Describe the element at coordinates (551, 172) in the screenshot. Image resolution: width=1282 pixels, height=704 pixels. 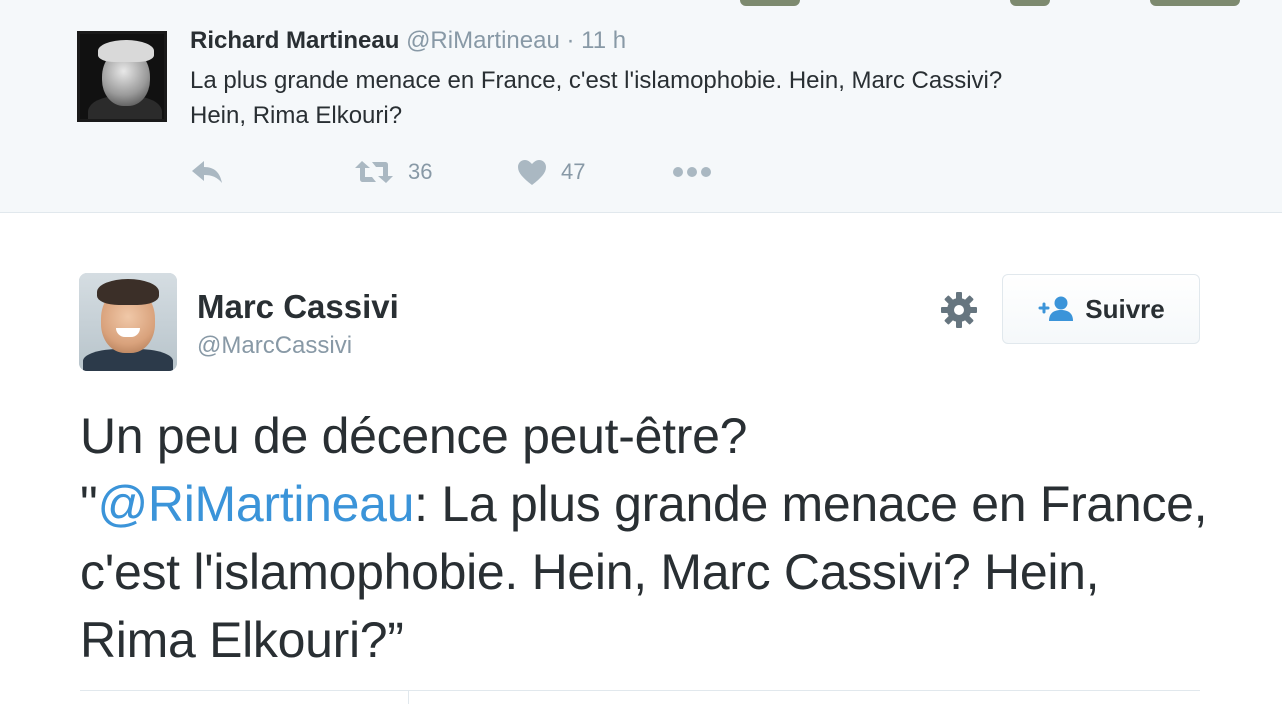
I see `like-button: 47` at that location.